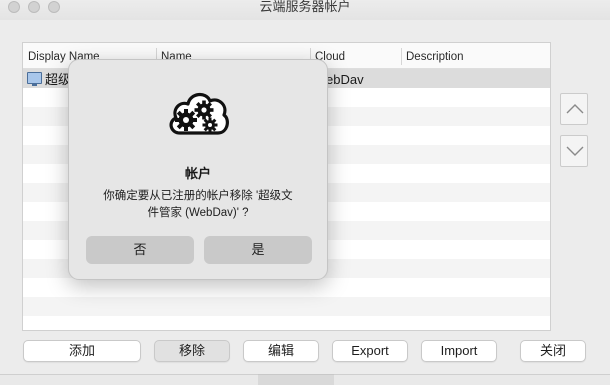  I want to click on dialog-message: 你确定要从已注册的帐户移除 '超级文件管家 (WebDav)' ?, so click(198, 204).